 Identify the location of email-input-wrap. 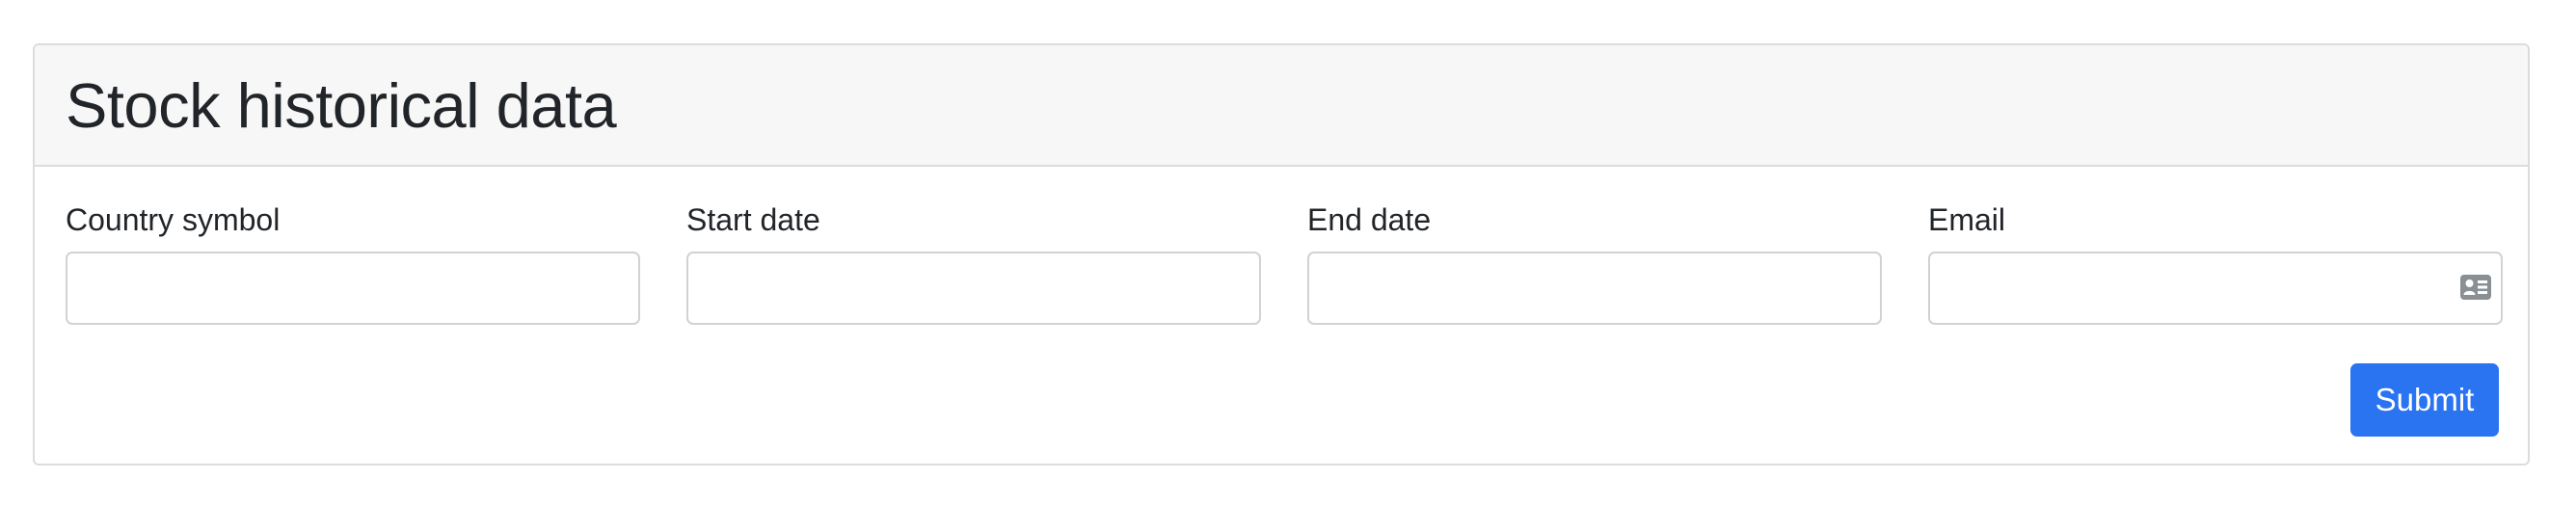
(2216, 288).